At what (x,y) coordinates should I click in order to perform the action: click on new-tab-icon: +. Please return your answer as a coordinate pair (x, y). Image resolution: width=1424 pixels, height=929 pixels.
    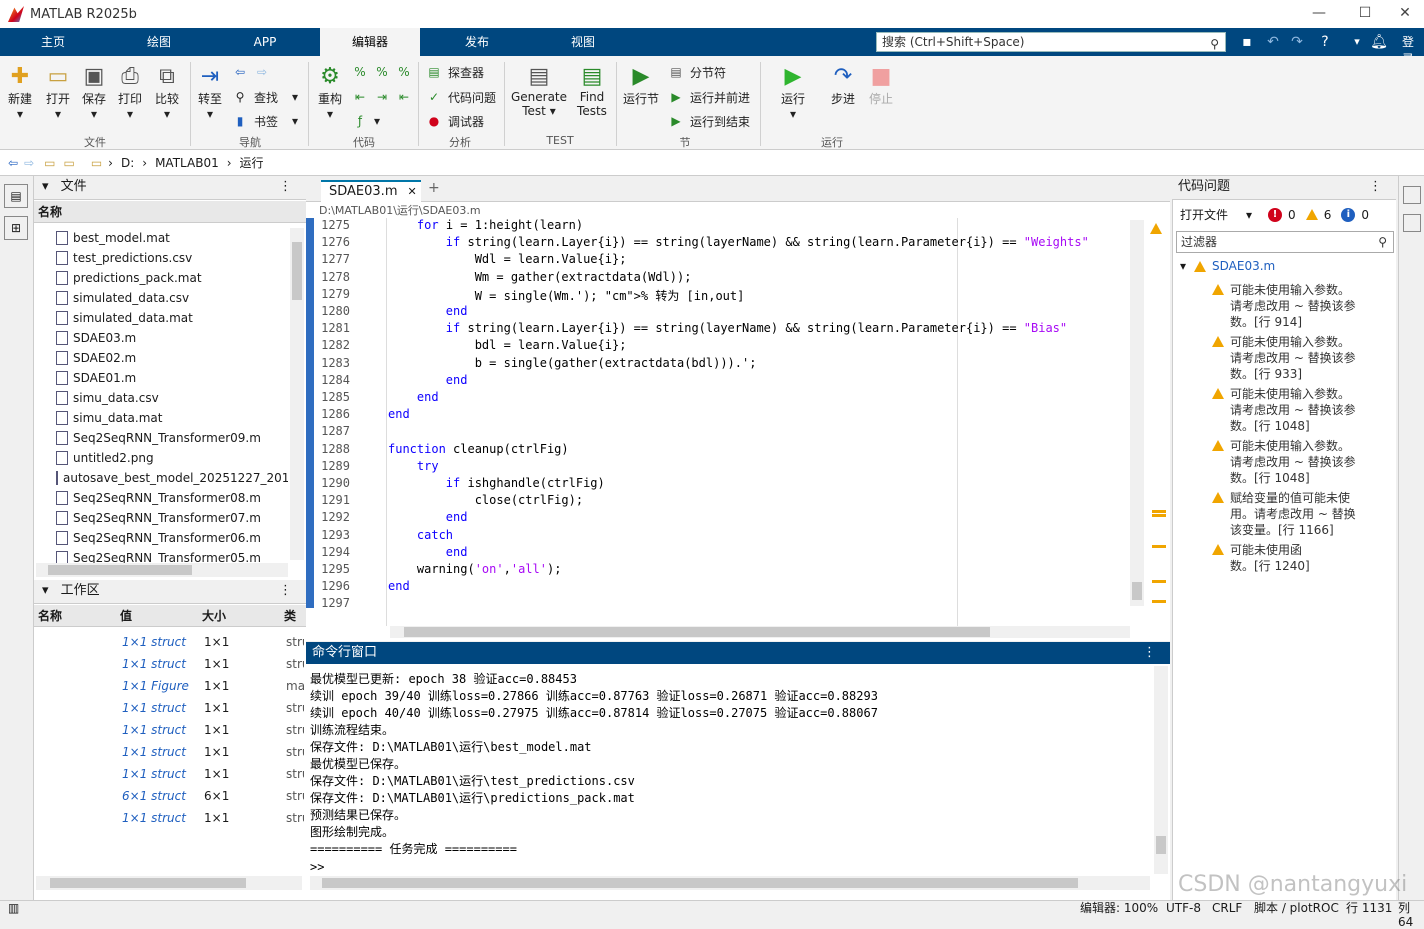
    Looking at the image, I should click on (434, 188).